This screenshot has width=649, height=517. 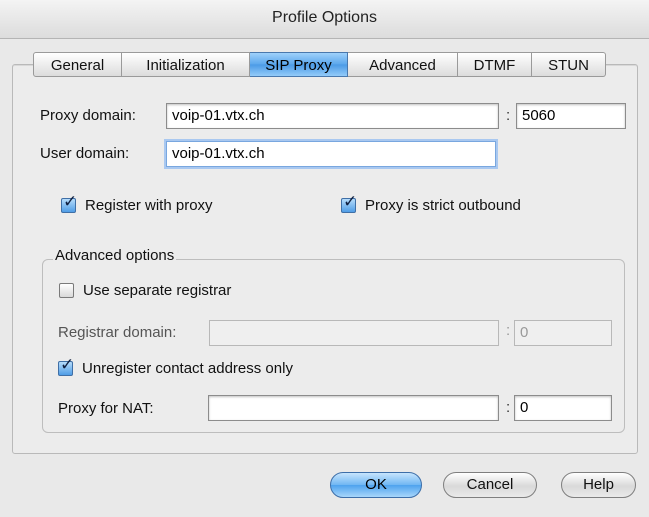 What do you see at coordinates (332, 116) in the screenshot?
I see `proxy-domain-input: voip-01.vtx.ch` at bounding box center [332, 116].